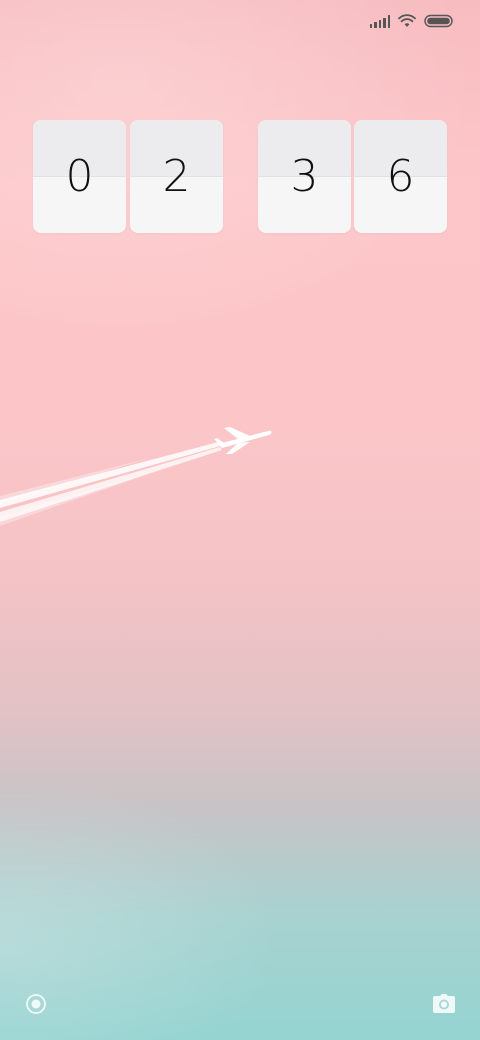  I want to click on control-center-shortcut, so click(36, 1004).